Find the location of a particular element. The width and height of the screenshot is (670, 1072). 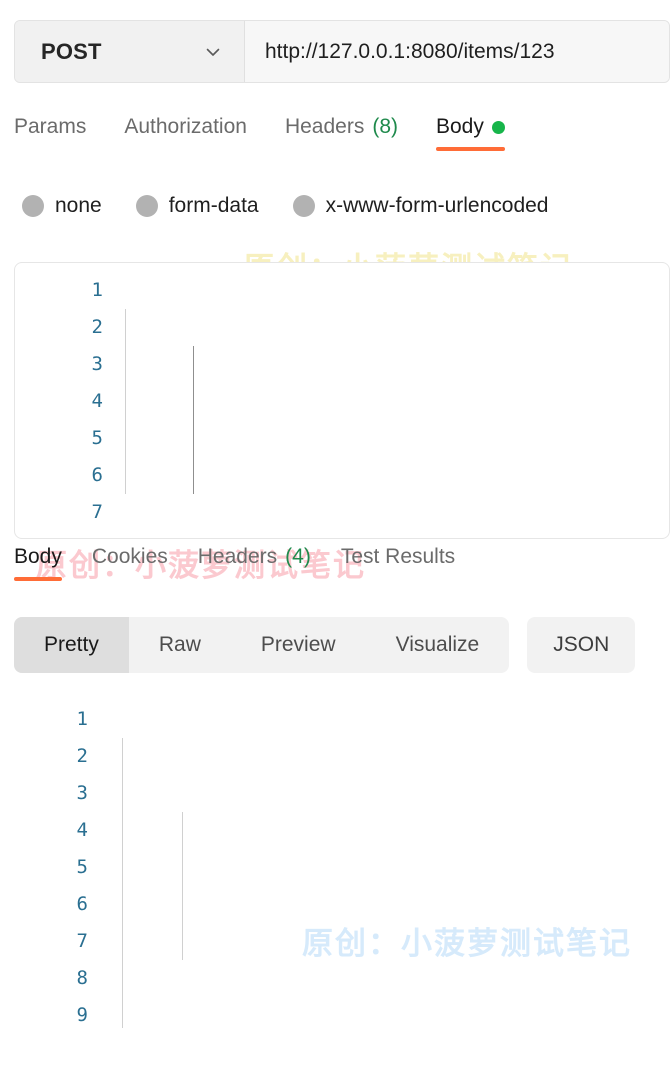

url-input: http://127.0.0.1:8080/items/123 is located at coordinates (457, 51).